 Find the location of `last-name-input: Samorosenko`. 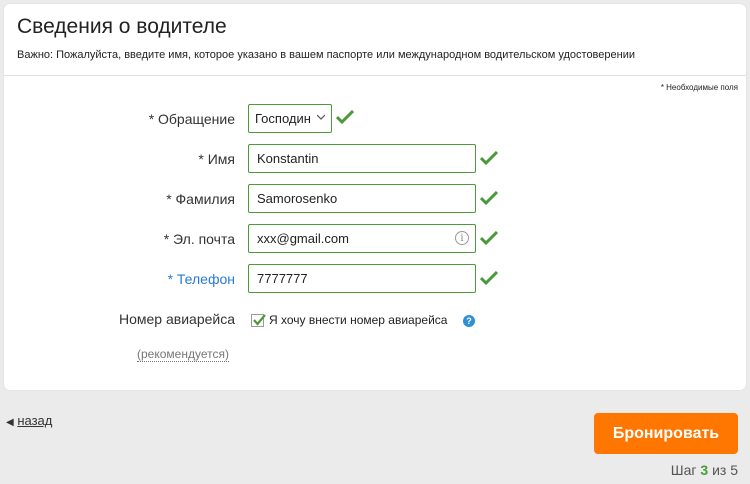

last-name-input: Samorosenko is located at coordinates (362, 198).